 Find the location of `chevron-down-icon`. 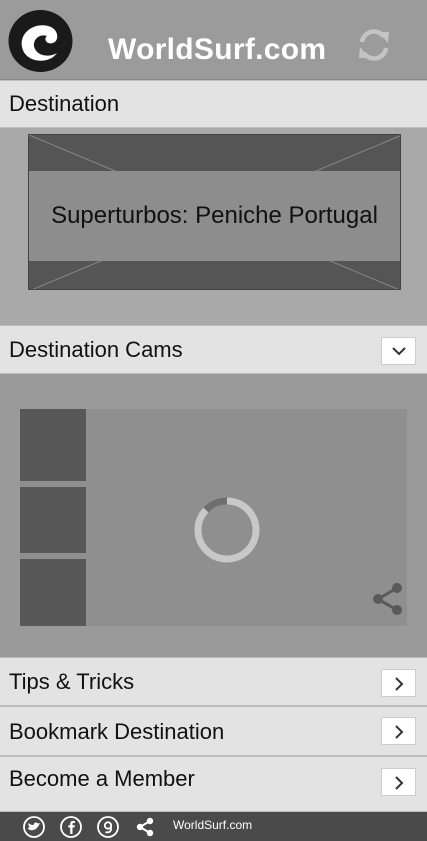

chevron-down-icon is located at coordinates (399, 351).